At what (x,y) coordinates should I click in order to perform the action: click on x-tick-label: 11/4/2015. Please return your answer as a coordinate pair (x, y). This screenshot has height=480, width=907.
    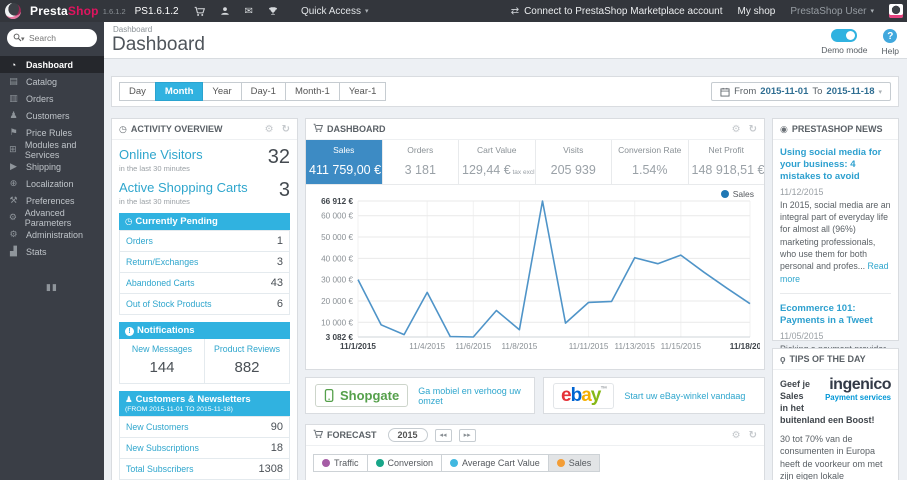
    Looking at the image, I should click on (427, 346).